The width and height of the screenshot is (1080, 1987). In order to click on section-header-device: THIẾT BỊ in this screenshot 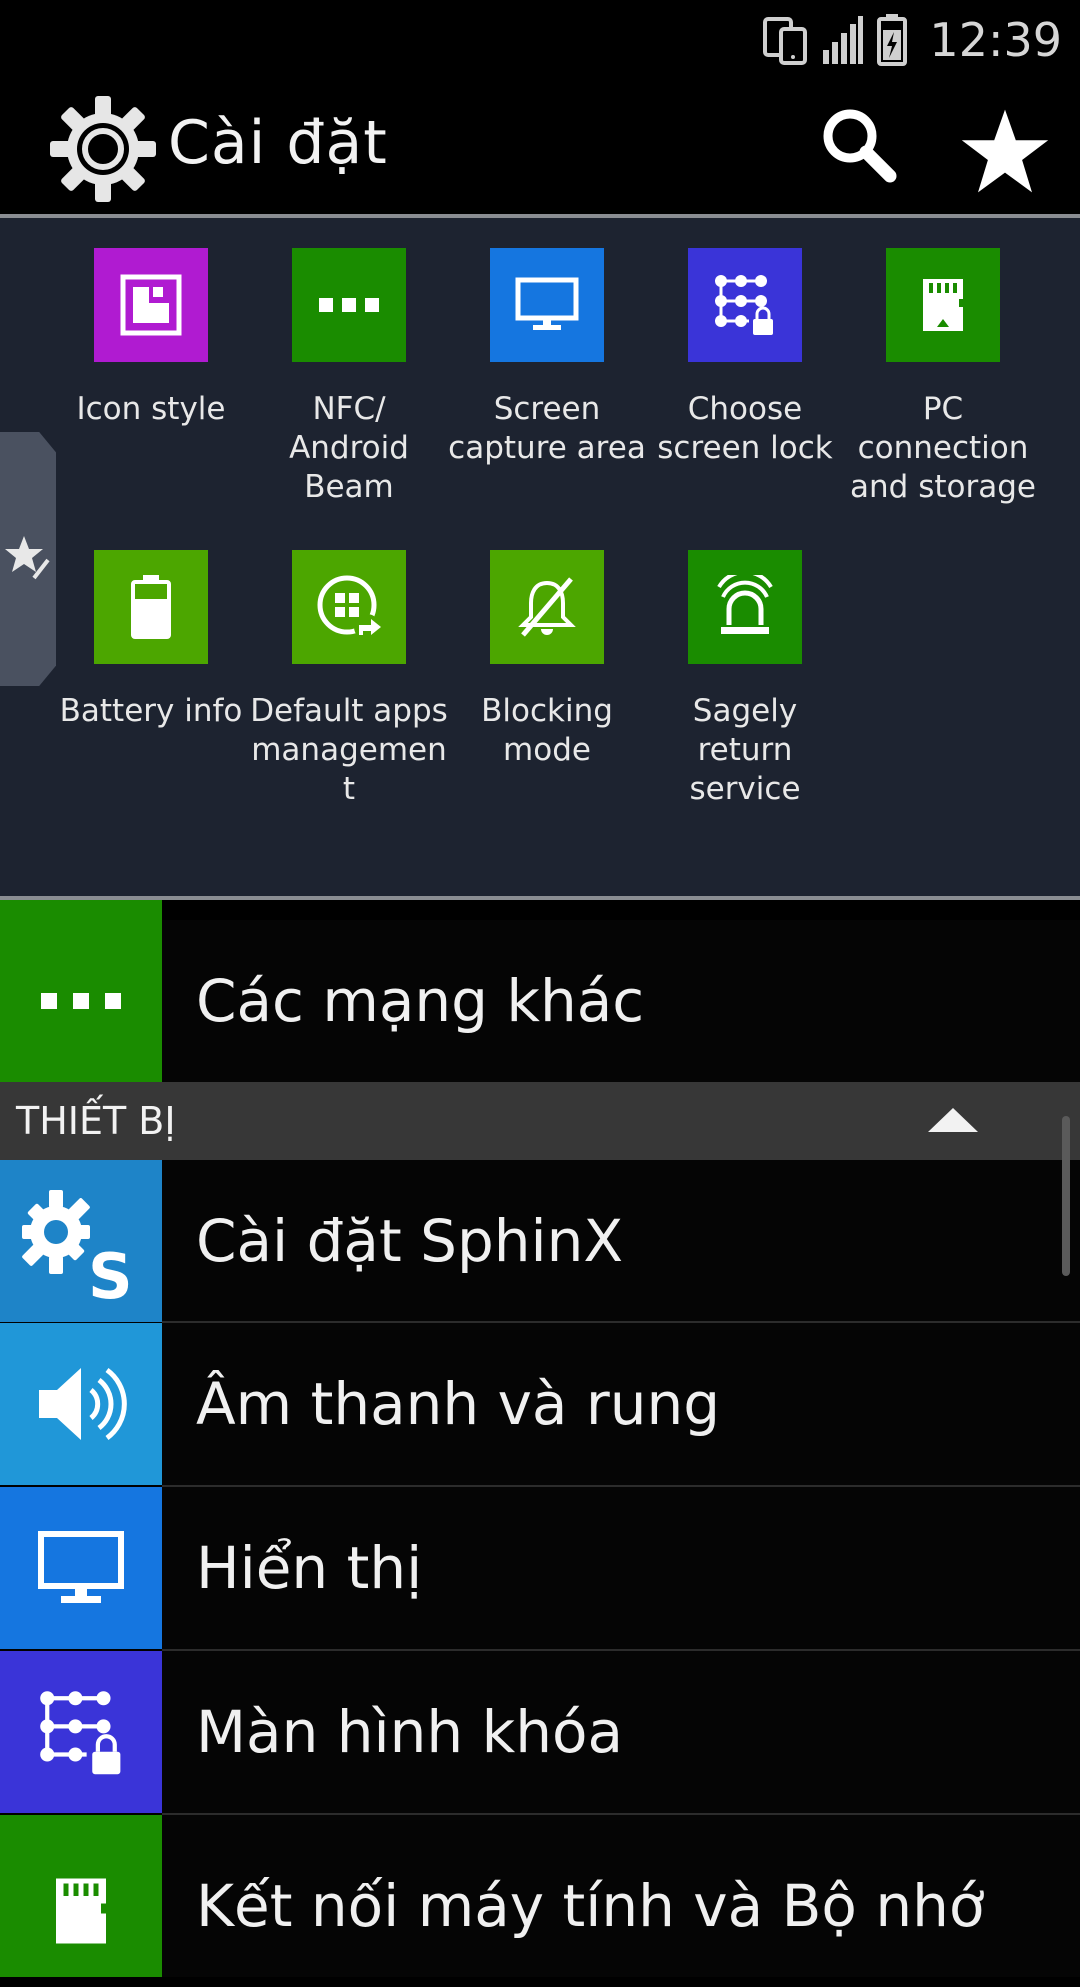, I will do `click(540, 1121)`.